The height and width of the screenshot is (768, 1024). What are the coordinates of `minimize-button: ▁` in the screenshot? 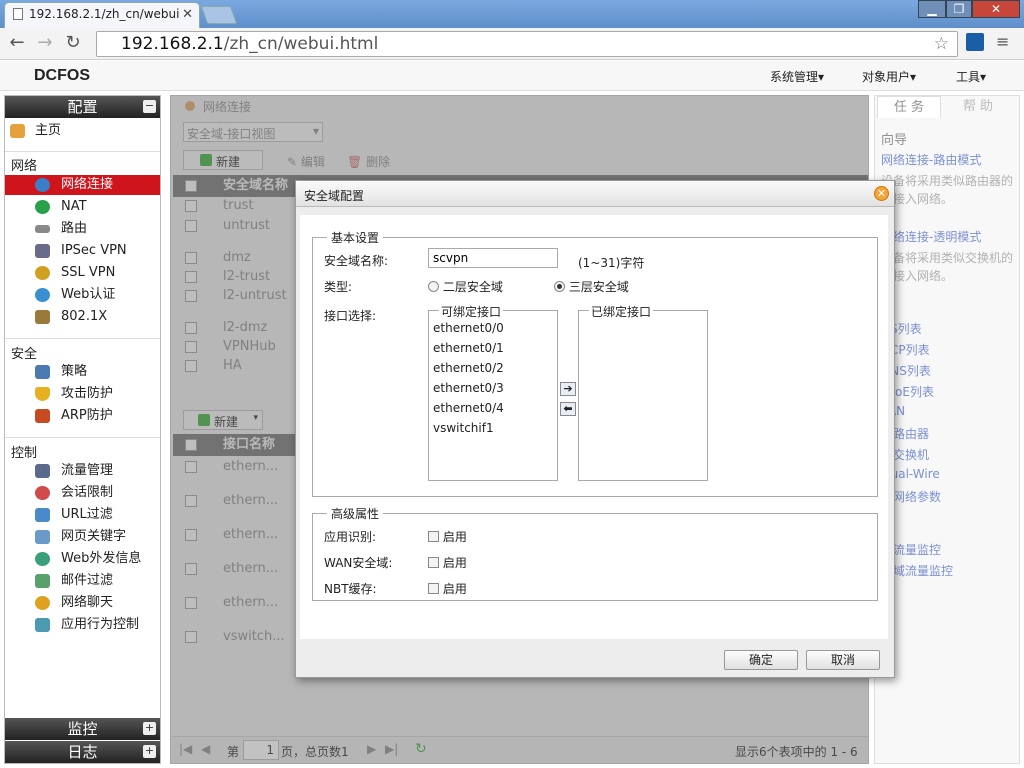 It's located at (932, 9).